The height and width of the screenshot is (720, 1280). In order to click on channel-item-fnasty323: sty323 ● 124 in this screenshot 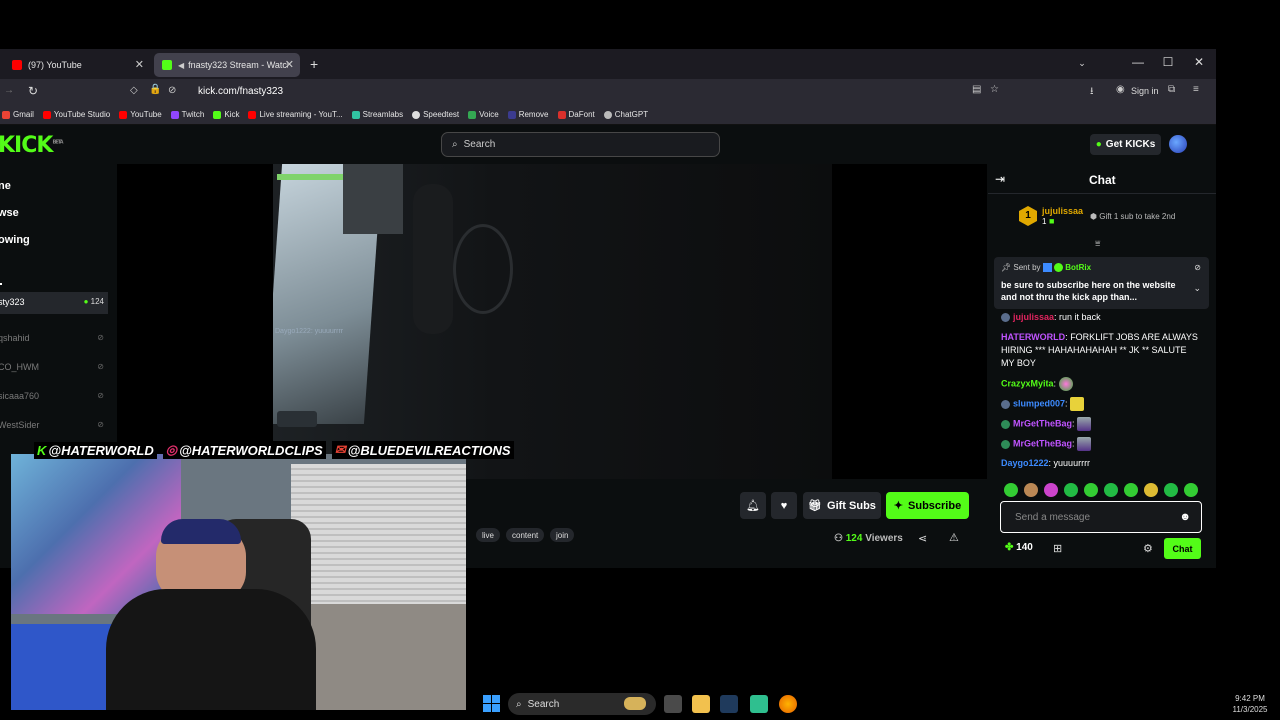, I will do `click(54, 303)`.